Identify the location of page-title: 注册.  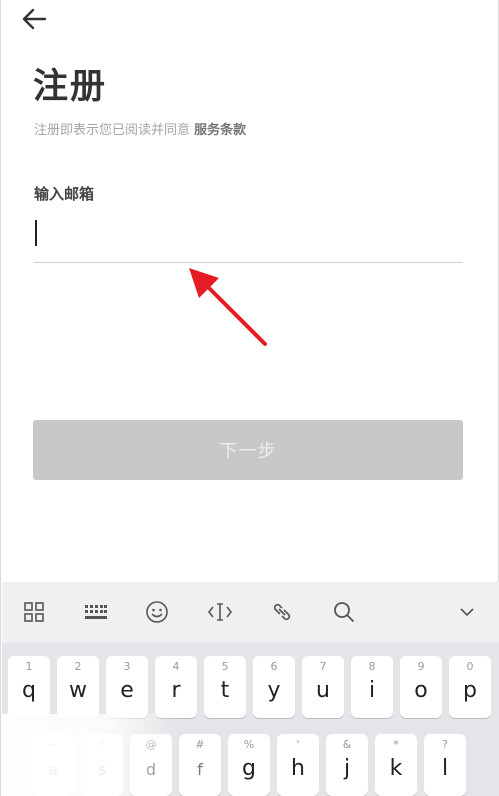
(70, 86).